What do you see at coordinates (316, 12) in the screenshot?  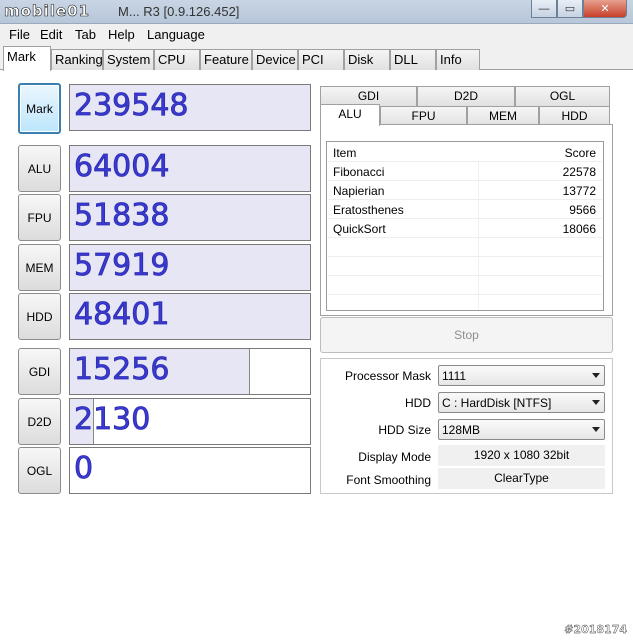 I see `title-bar: mobile01 M... R3 [0.9.126.452] — ▭ ✕` at bounding box center [316, 12].